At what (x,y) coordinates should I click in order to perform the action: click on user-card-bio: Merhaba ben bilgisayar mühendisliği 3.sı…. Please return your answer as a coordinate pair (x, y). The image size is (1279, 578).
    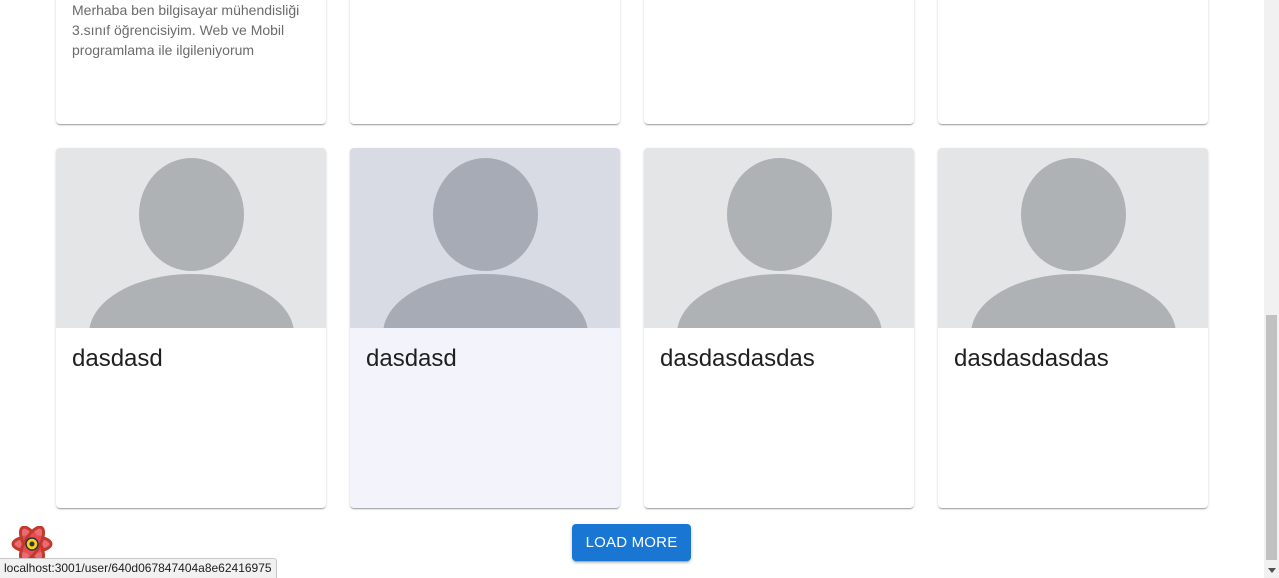
    Looking at the image, I should click on (186, 30).